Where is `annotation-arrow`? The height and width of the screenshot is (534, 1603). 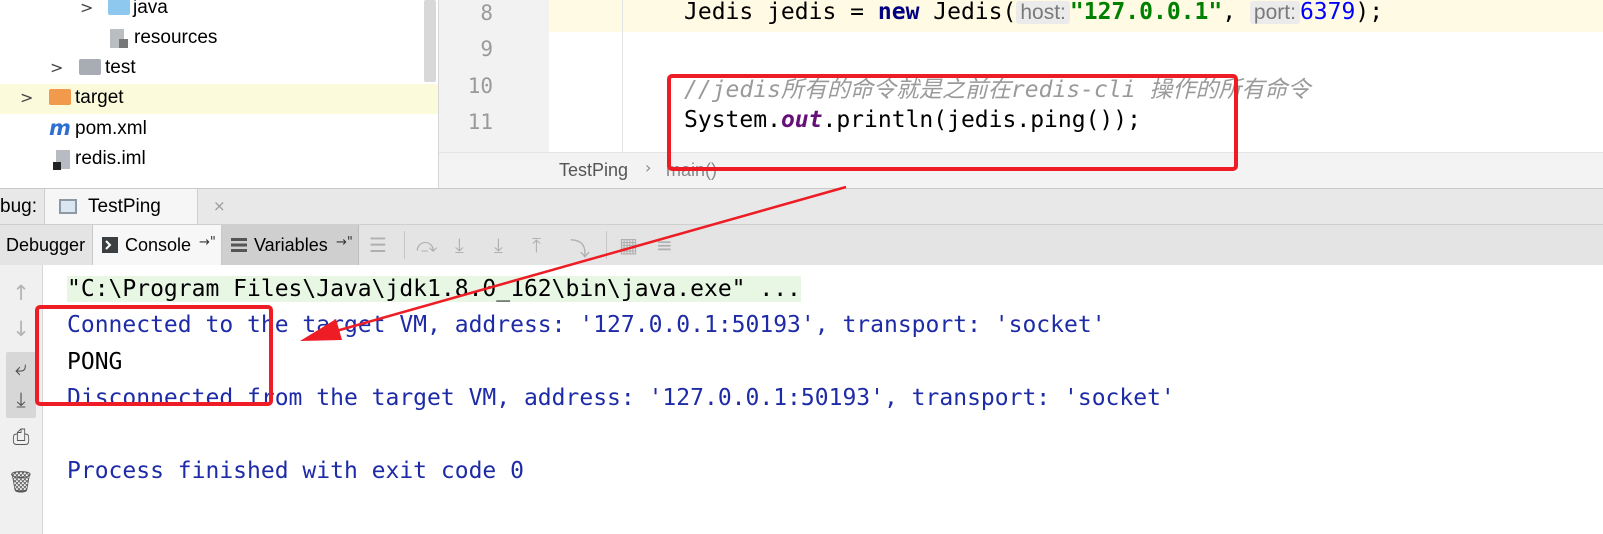 annotation-arrow is located at coordinates (573, 263).